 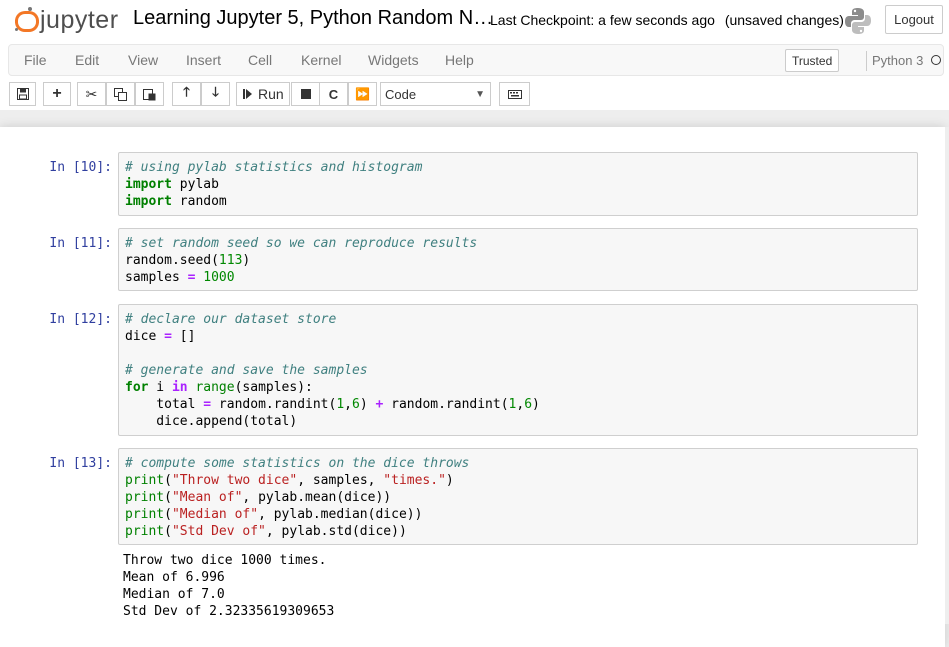 What do you see at coordinates (87, 60) in the screenshot?
I see `menu-edit: Edit` at bounding box center [87, 60].